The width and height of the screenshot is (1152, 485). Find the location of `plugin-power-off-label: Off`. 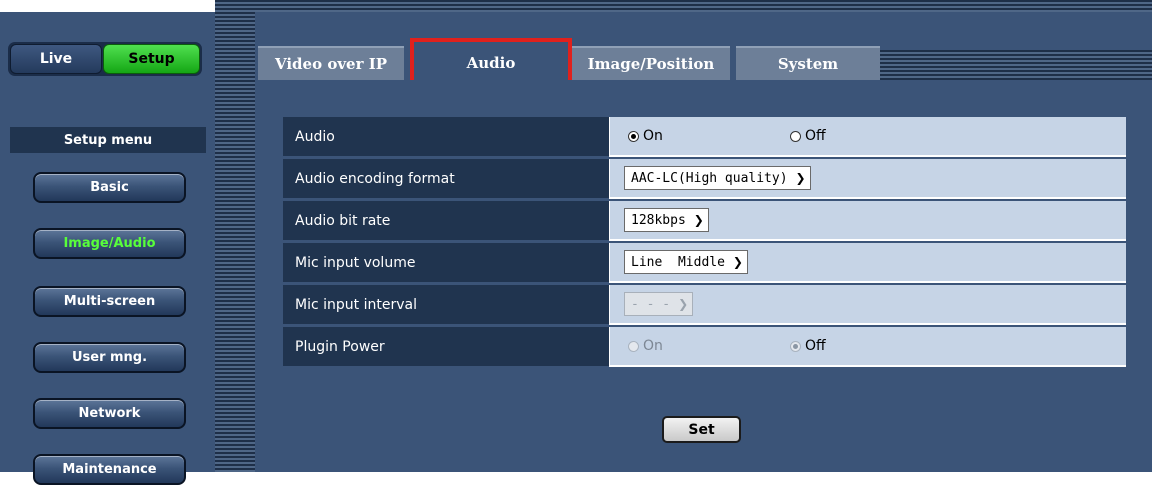

plugin-power-off-label: Off is located at coordinates (815, 346).